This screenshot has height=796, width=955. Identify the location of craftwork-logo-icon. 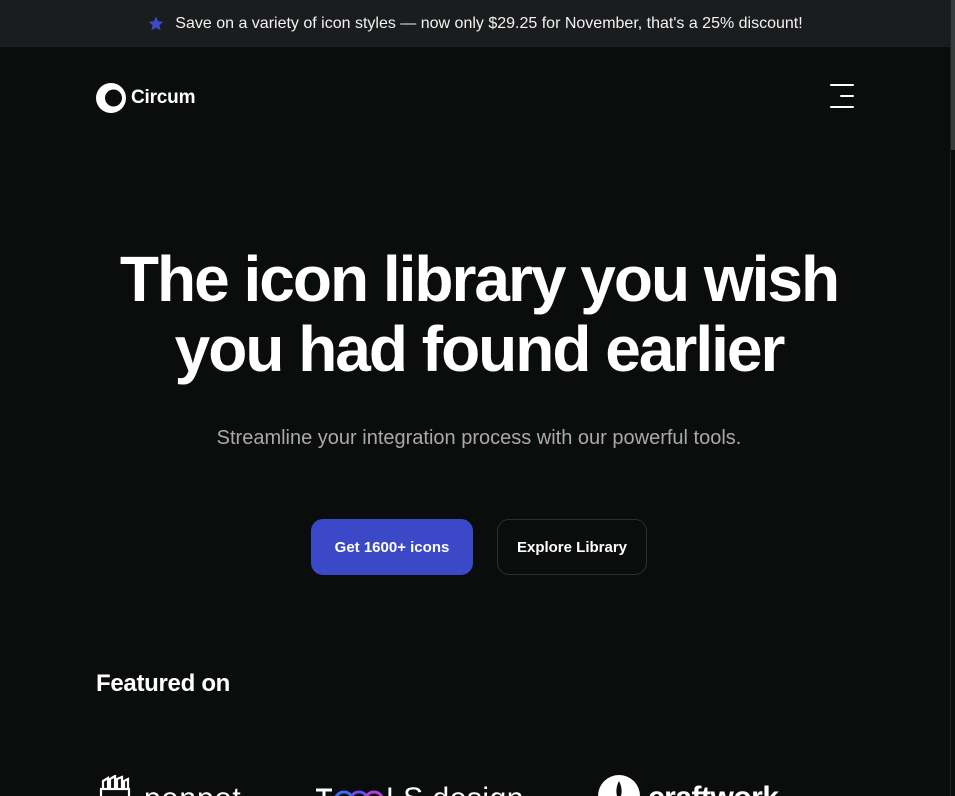
(619, 785).